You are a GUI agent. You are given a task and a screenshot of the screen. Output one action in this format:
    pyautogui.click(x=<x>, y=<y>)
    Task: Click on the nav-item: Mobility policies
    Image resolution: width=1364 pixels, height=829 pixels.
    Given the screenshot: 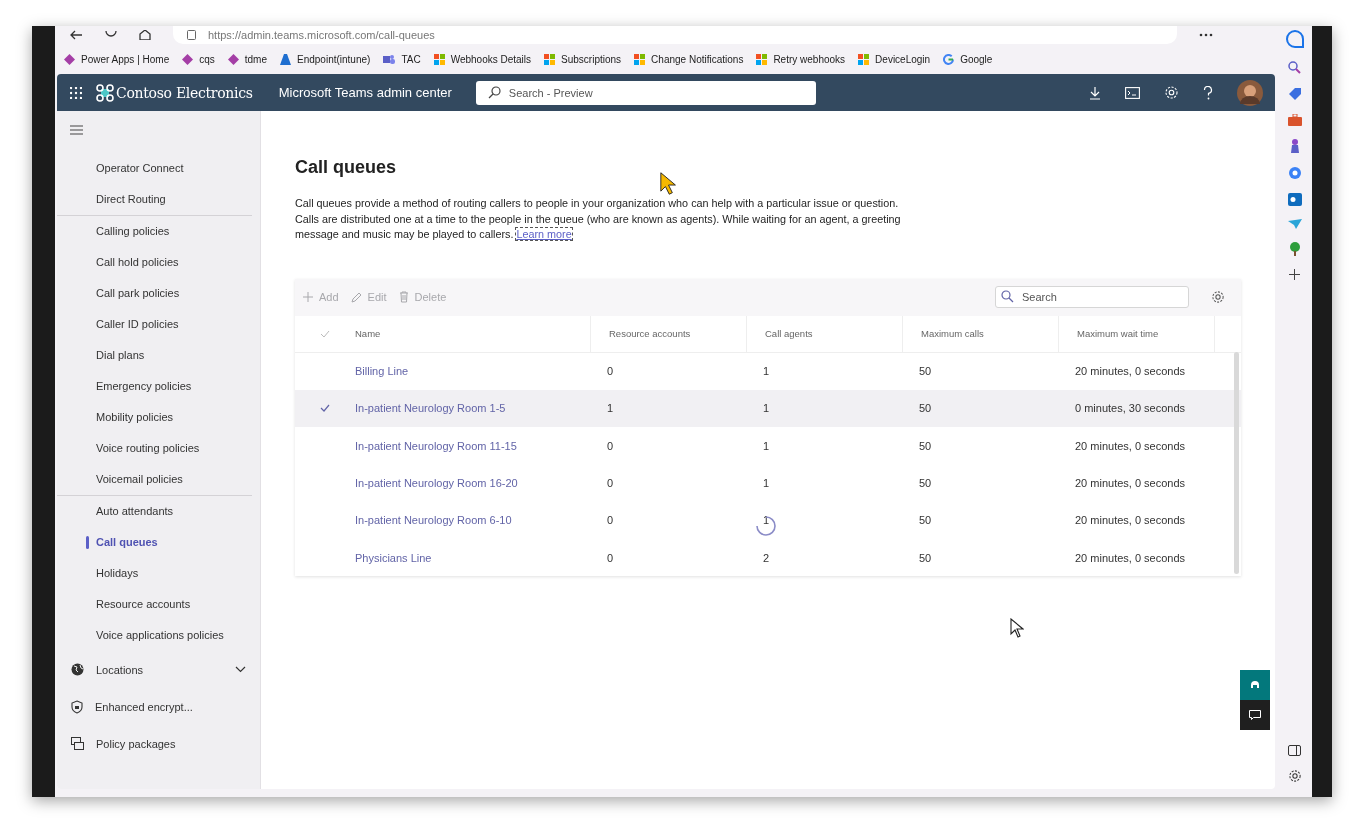 What is the action you would take?
    pyautogui.click(x=154, y=417)
    